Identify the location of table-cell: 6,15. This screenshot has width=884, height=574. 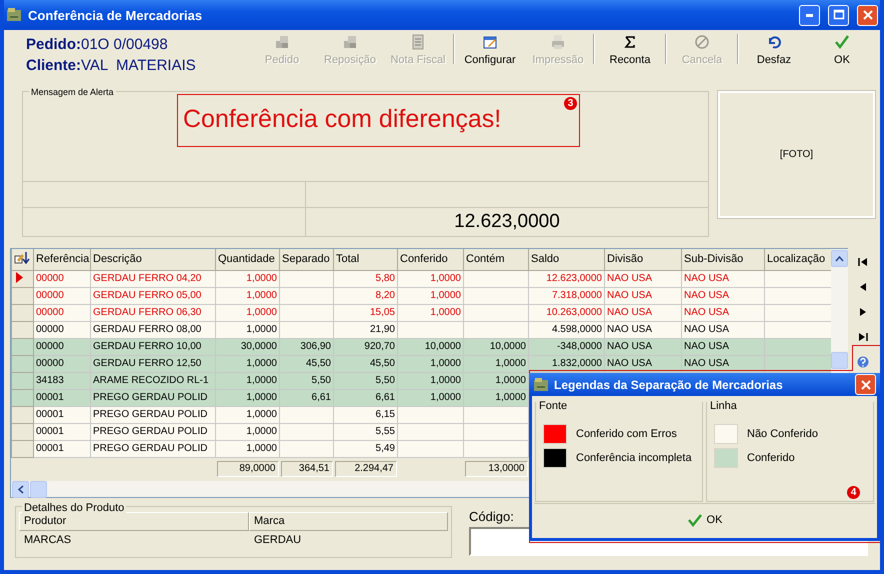
(366, 414).